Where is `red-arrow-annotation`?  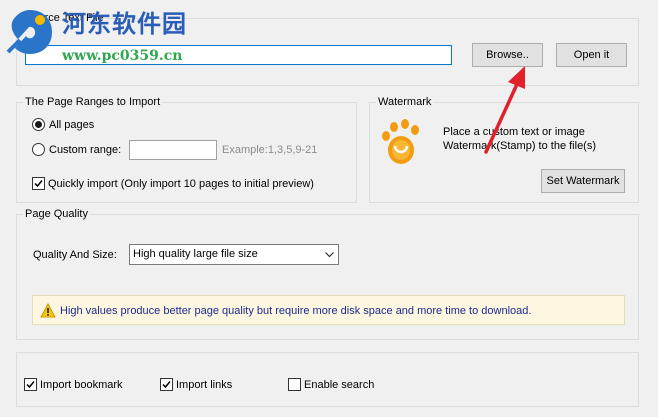
red-arrow-annotation is located at coordinates (504, 110).